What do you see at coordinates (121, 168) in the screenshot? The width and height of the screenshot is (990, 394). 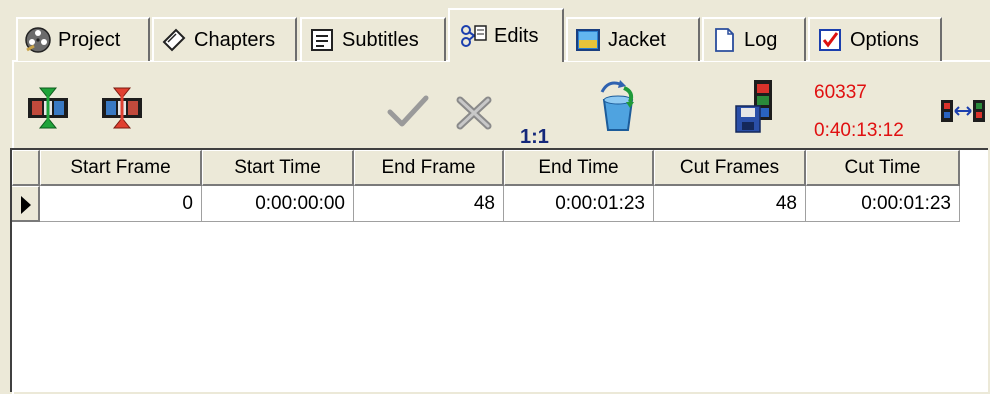 I see `column-header-start-frame: Start Frame` at bounding box center [121, 168].